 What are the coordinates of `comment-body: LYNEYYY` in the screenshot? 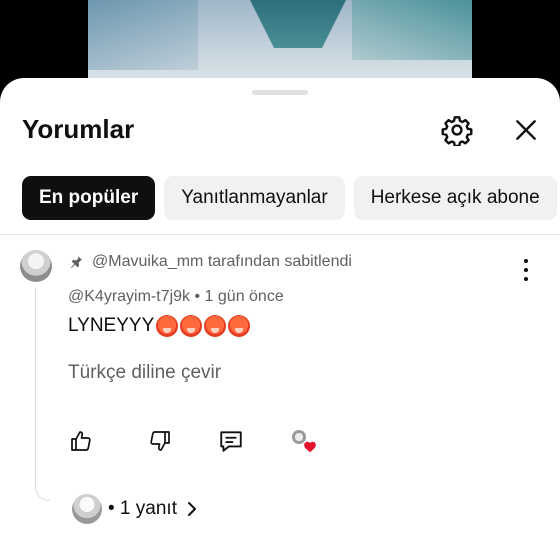 It's located at (111, 325).